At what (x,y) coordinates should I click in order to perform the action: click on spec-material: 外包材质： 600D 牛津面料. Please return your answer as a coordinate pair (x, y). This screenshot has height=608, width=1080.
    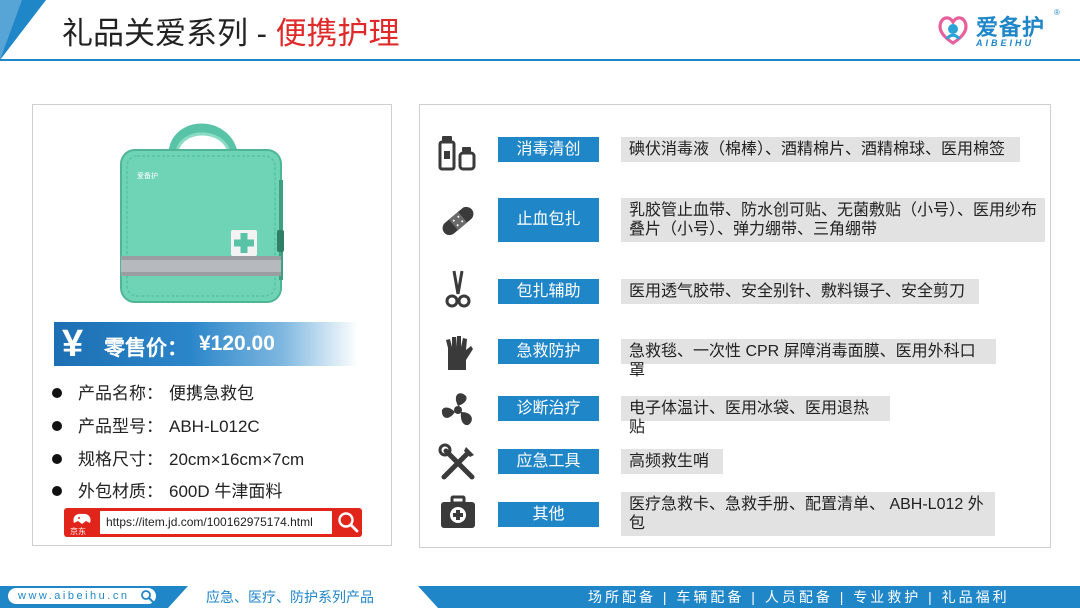
    Looking at the image, I should click on (167, 489).